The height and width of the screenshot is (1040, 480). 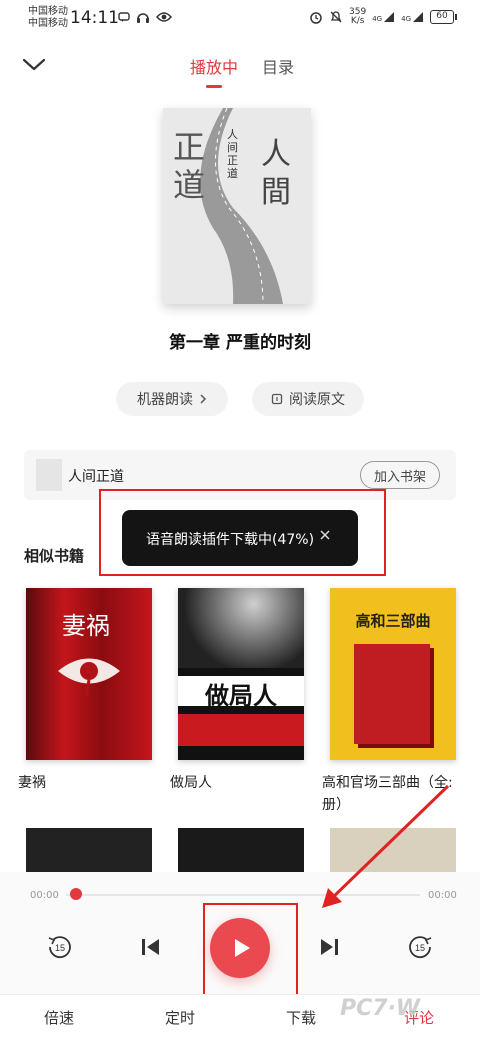 I want to click on read-original-label: 阅读原文, so click(x=317, y=400).